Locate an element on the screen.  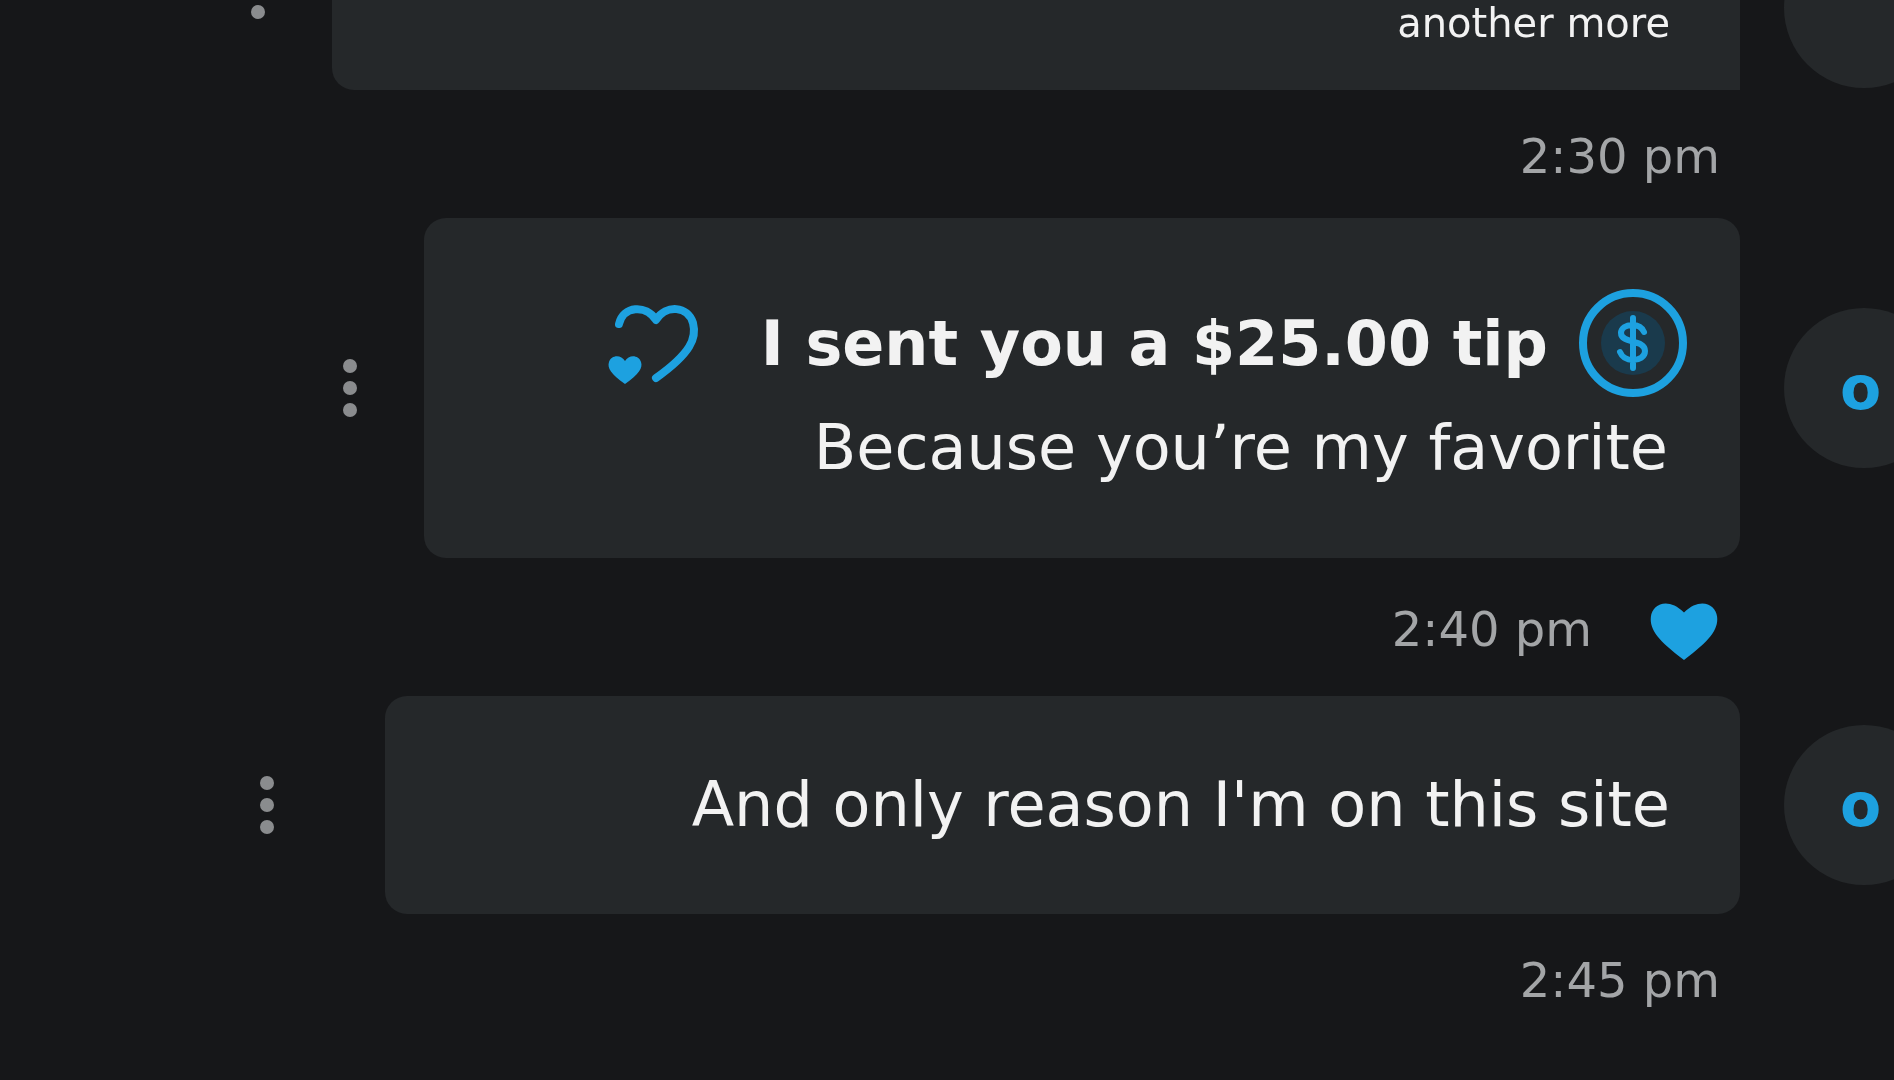
message-time: 2:40 pm is located at coordinates (1491, 629).